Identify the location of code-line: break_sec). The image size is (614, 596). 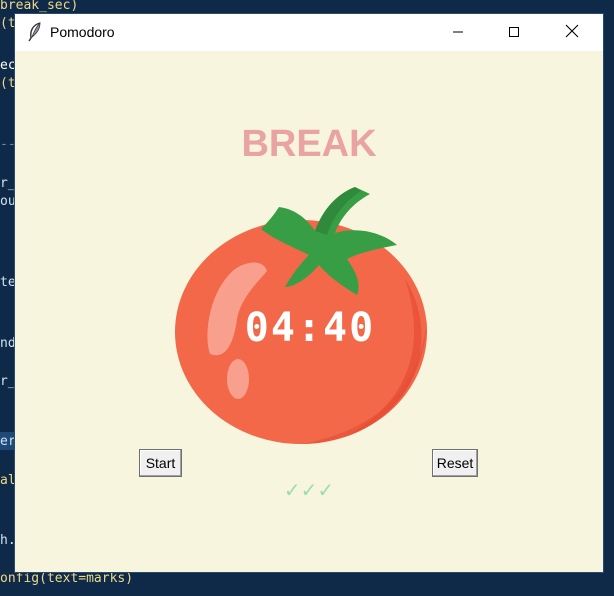
(39, 6).